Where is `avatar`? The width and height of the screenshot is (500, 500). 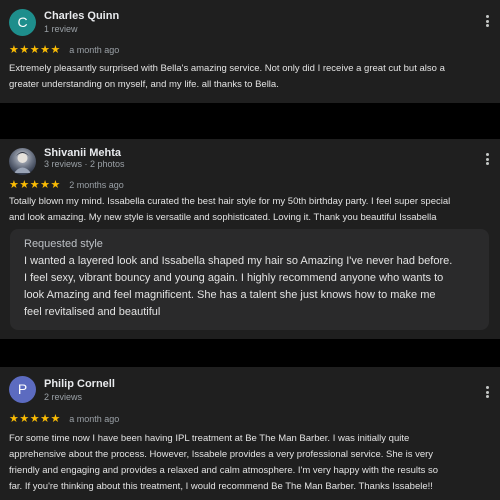 avatar is located at coordinates (22, 161).